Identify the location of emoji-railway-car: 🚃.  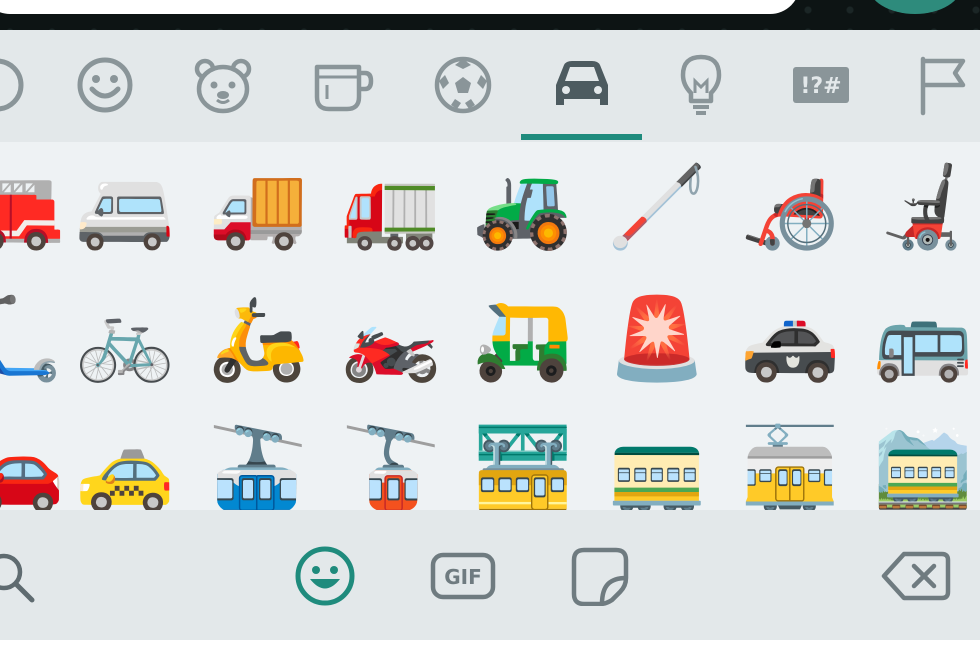
(657, 462).